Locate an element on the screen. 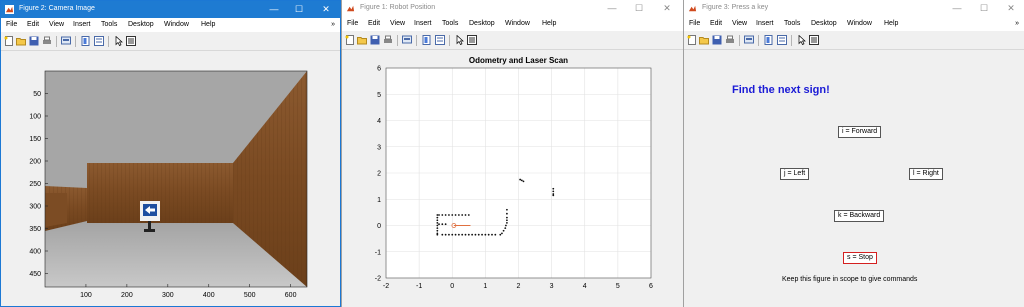  title-bar: Figure 1: Robot Position — ☐ ✕ is located at coordinates (512, 8).